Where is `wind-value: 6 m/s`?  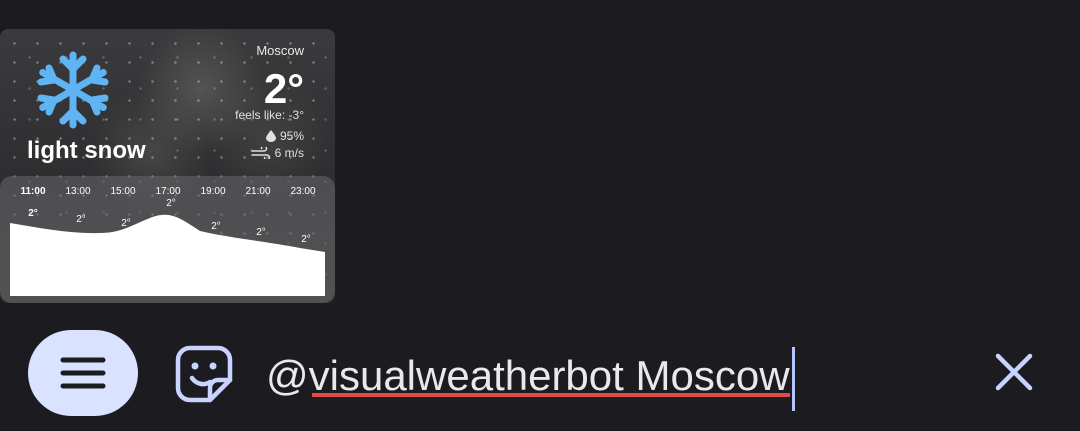
wind-value: 6 m/s is located at coordinates (289, 153).